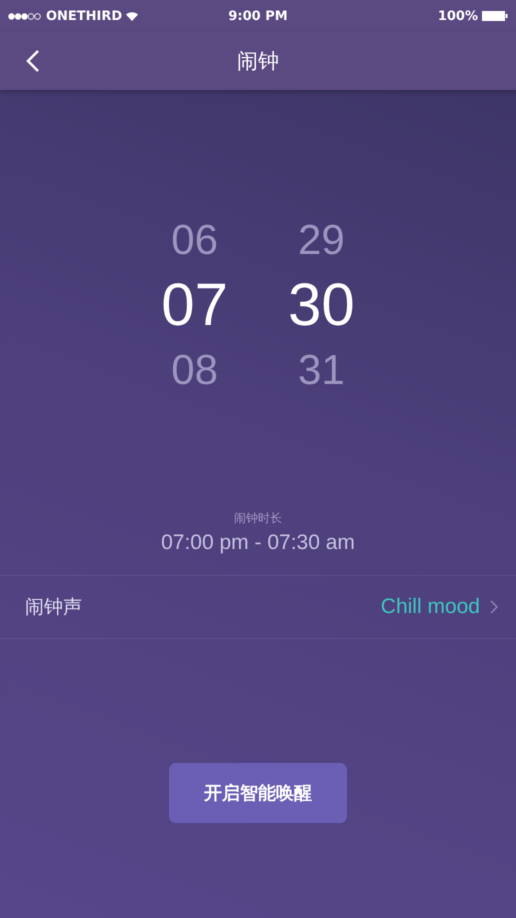  Describe the element at coordinates (321, 370) in the screenshot. I see `time-value: 31` at that location.